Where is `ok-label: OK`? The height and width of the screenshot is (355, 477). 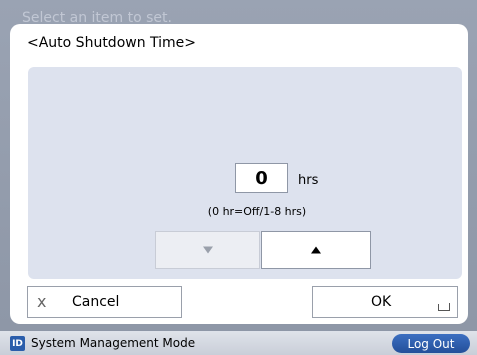 ok-label: OK is located at coordinates (381, 302).